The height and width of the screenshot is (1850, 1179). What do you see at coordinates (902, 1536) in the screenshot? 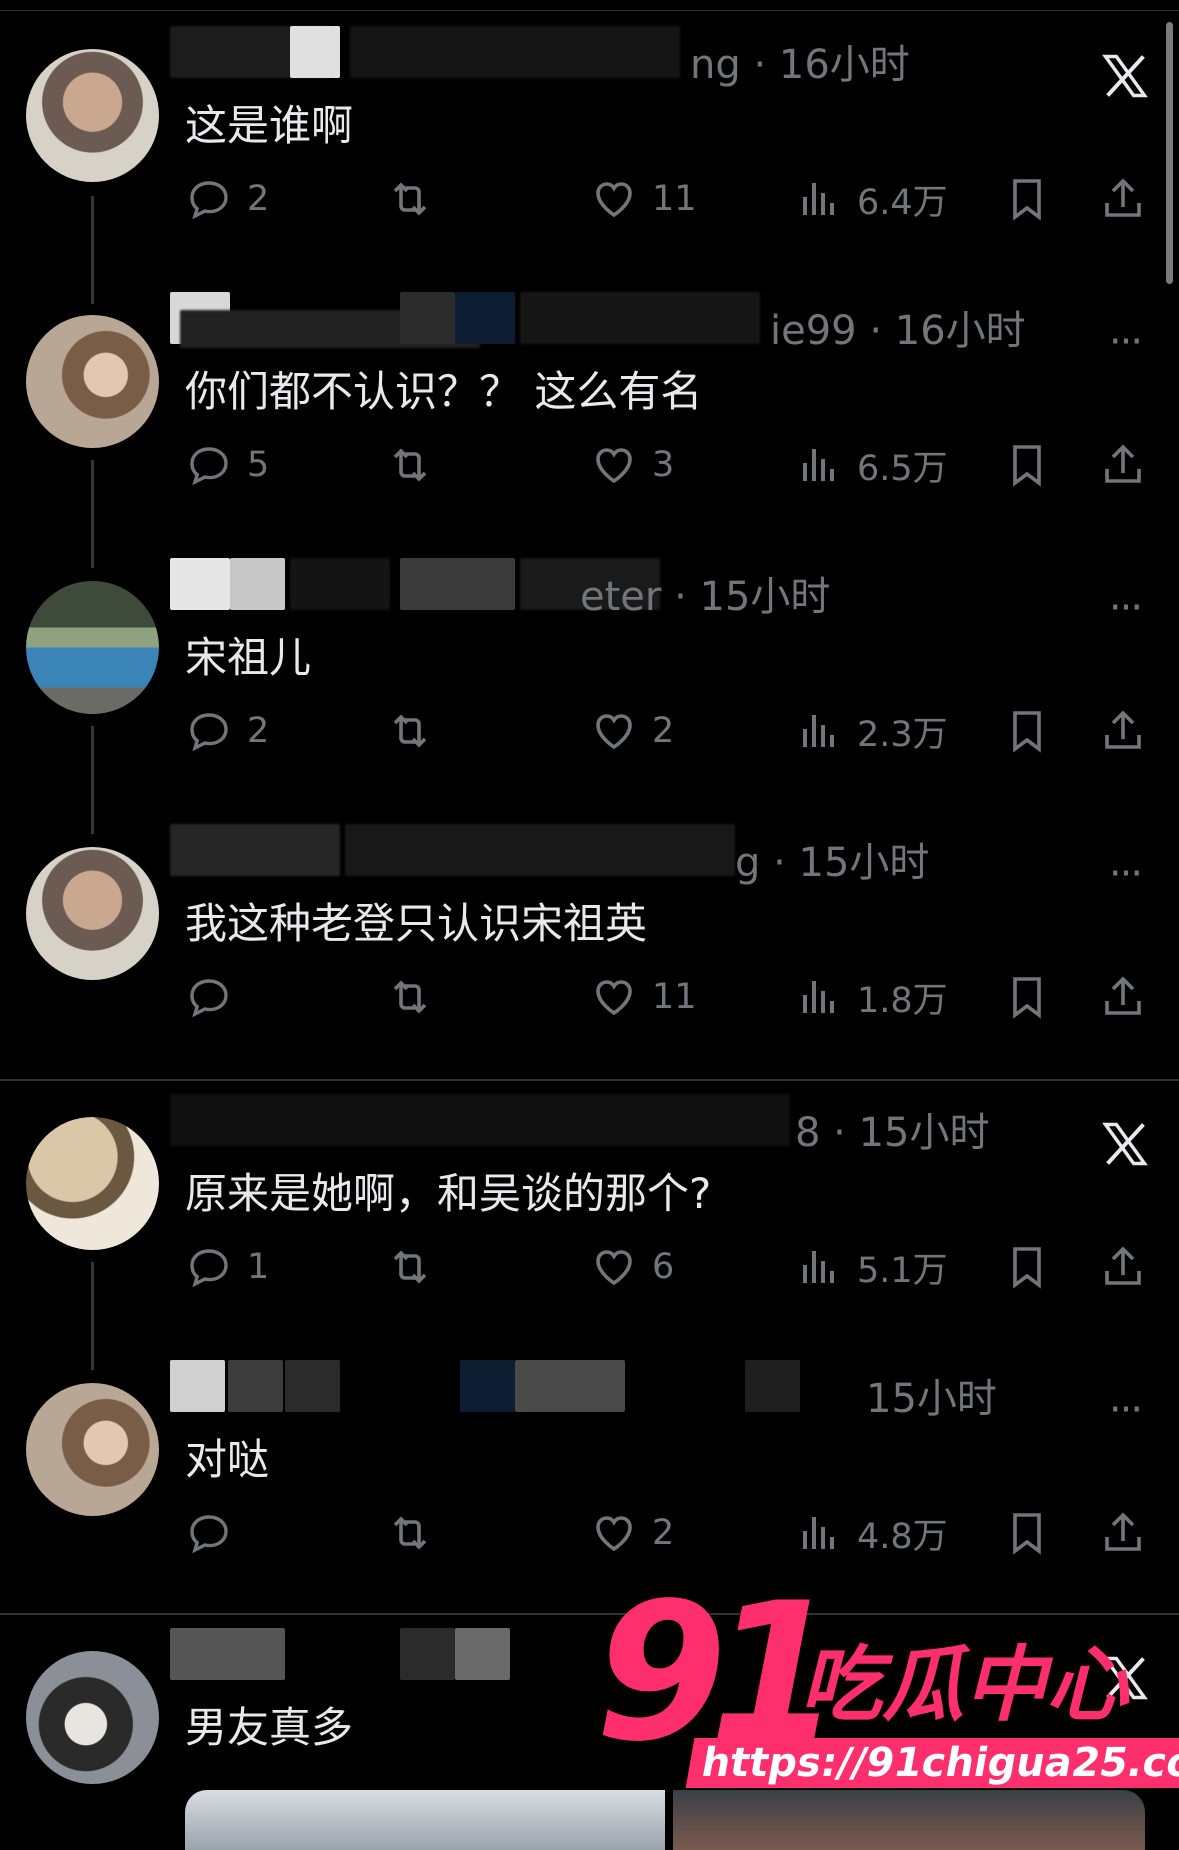
I see `view-count: 4.8万` at bounding box center [902, 1536].